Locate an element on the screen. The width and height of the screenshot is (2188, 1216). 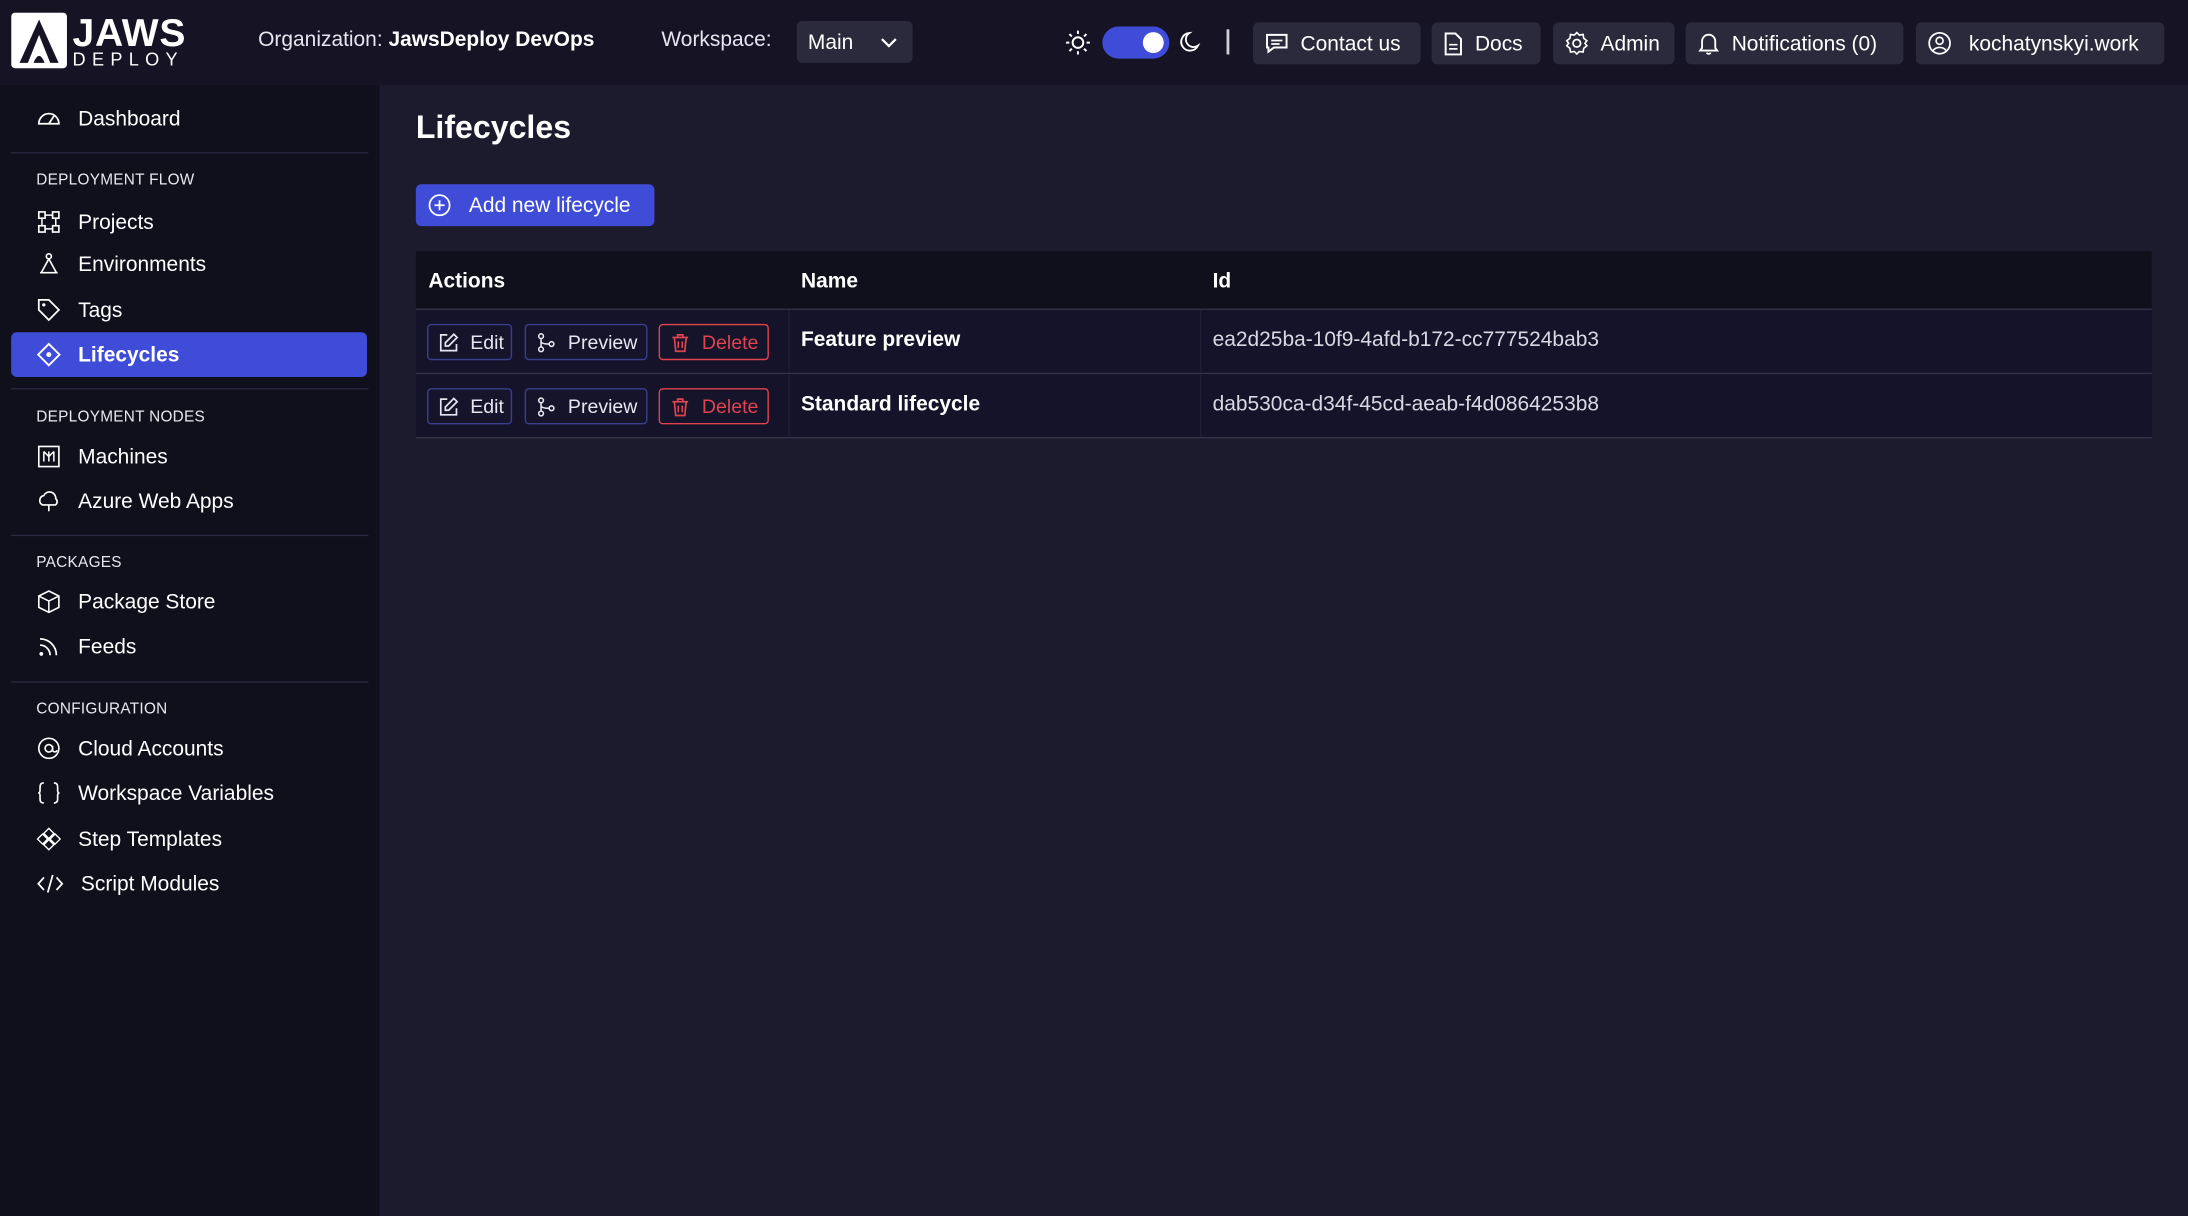
sidebar-item-package-store: Package Store is located at coordinates (189, 601).